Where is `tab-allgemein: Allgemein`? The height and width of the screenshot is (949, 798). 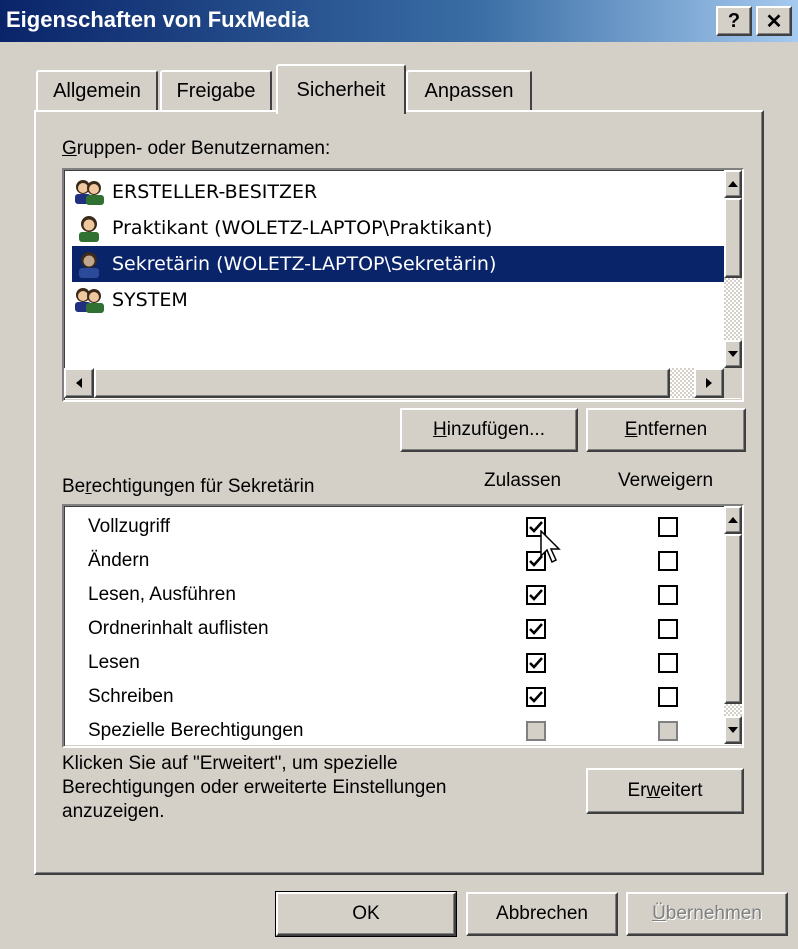 tab-allgemein: Allgemein is located at coordinates (97, 90).